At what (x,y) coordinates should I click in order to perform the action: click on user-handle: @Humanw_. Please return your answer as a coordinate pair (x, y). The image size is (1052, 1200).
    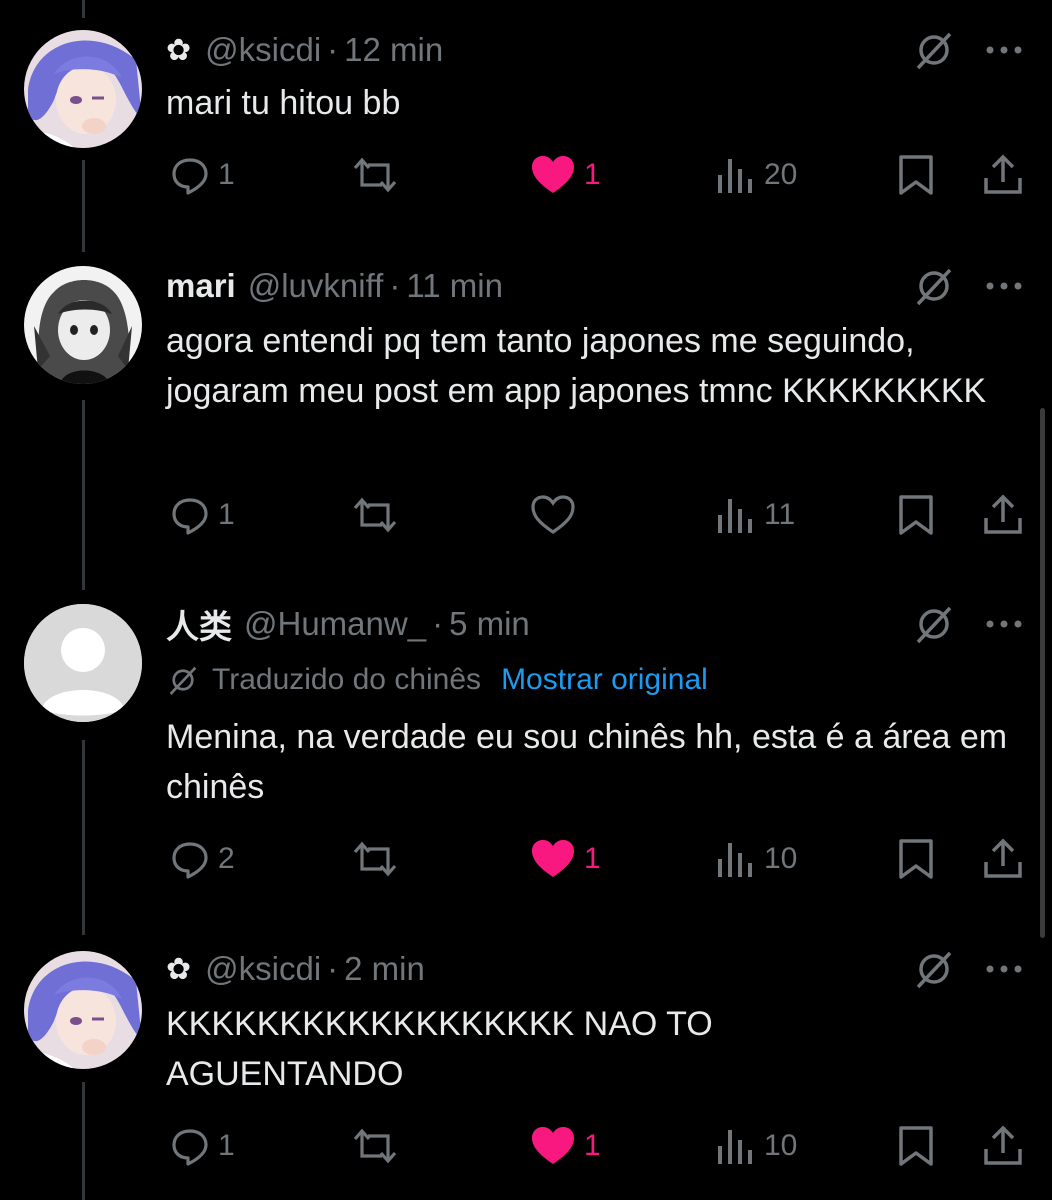
    Looking at the image, I should click on (335, 624).